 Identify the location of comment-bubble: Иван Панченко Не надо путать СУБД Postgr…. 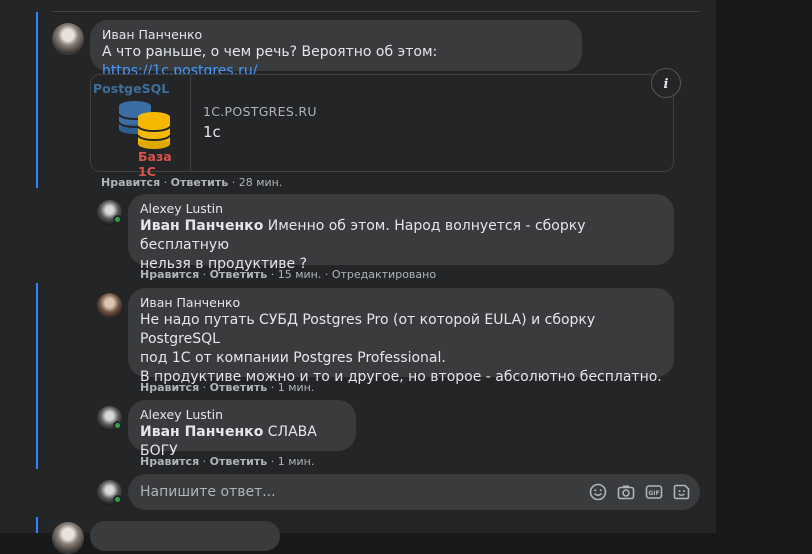
(401, 336).